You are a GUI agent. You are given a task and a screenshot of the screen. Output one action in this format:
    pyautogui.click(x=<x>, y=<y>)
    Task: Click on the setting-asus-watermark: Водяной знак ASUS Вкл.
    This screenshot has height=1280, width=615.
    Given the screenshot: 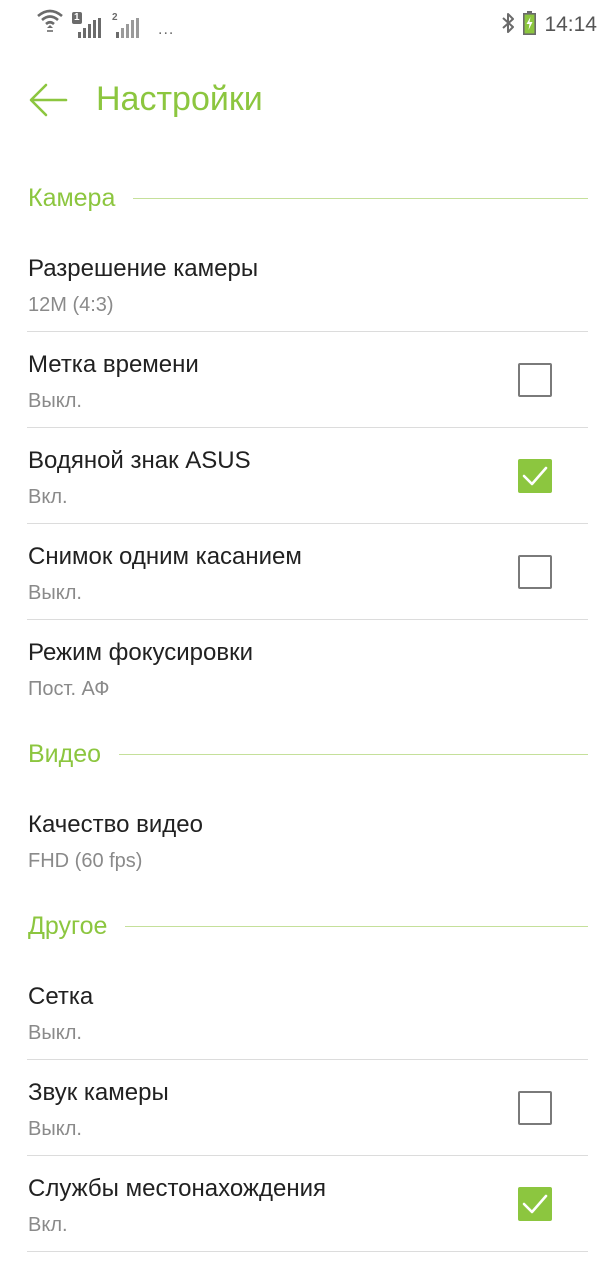 What is the action you would take?
    pyautogui.click(x=307, y=476)
    